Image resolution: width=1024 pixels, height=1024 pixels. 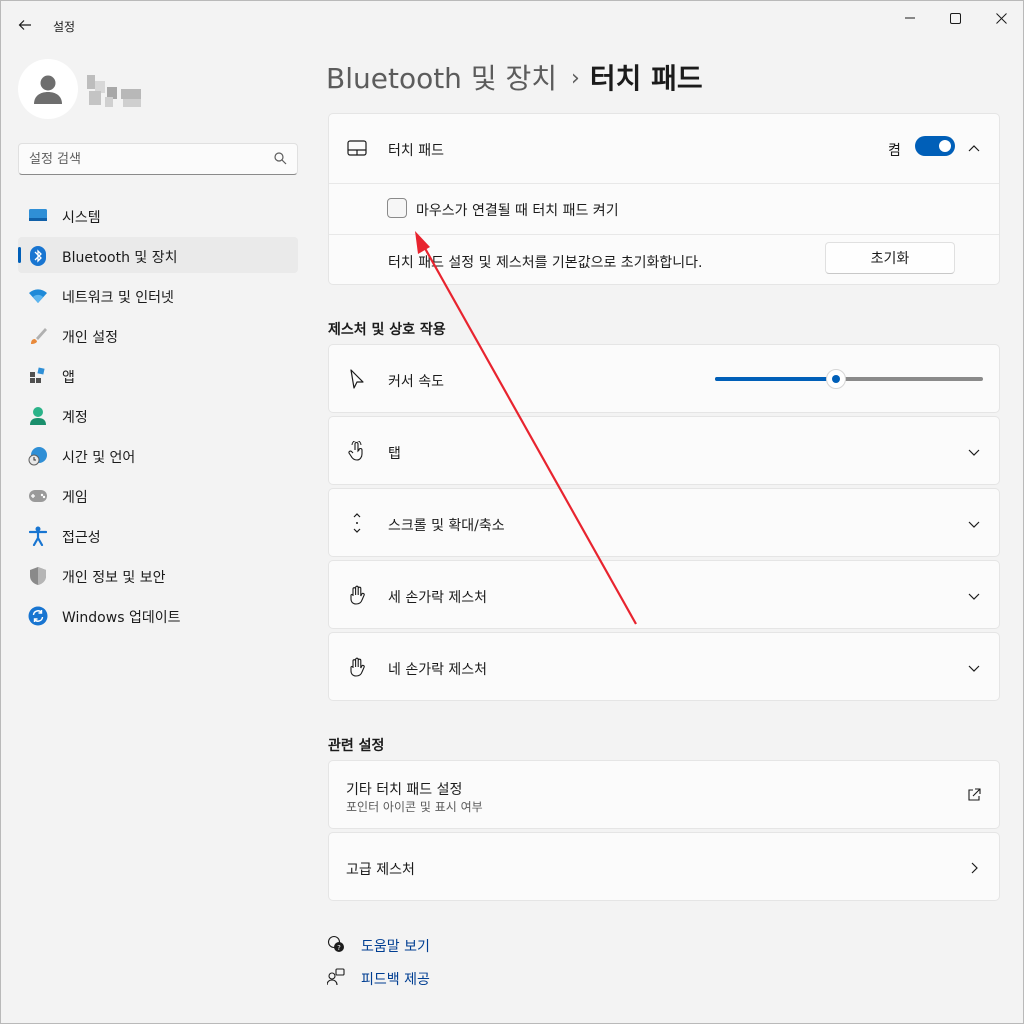 I want to click on more-touchpad-settings-card: 기타 터치 패드 설정 포인터 아이콘 및 표시 여부, so click(x=664, y=794).